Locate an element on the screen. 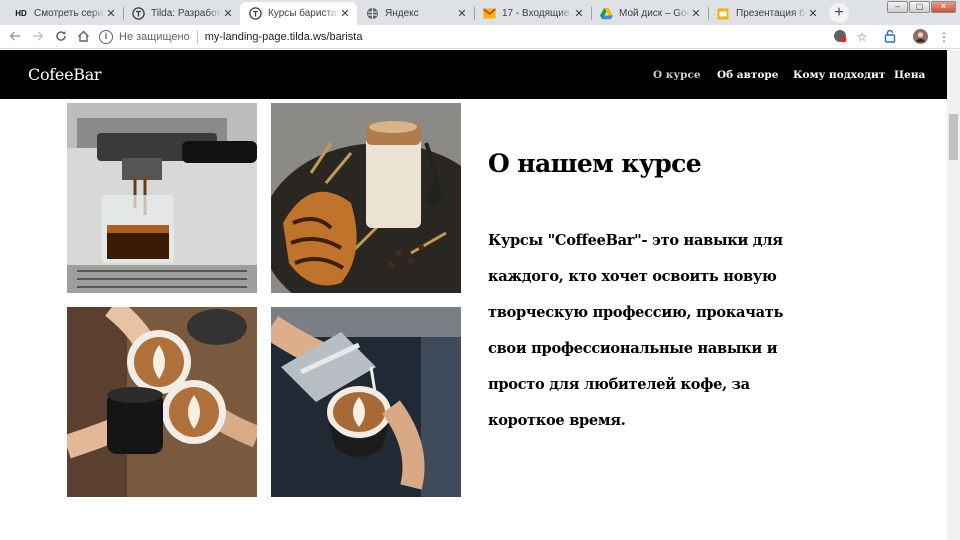 The height and width of the screenshot is (540, 960). home-icon is located at coordinates (83, 37).